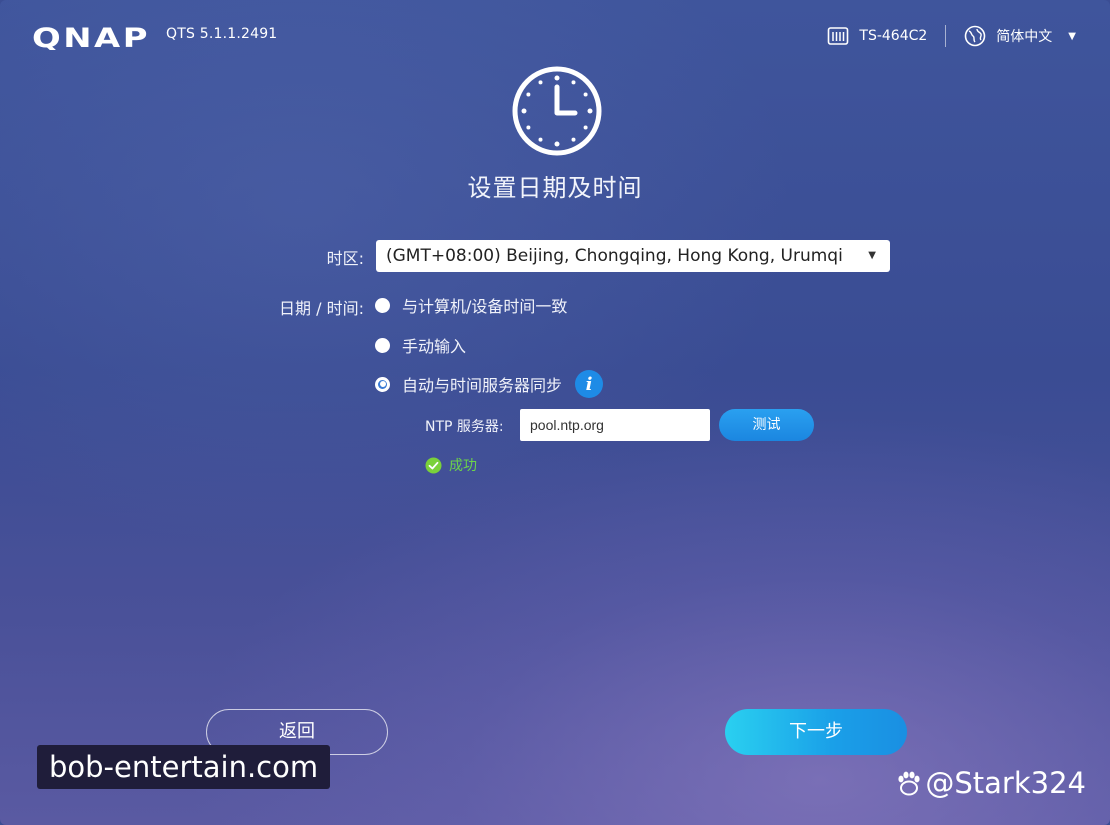  I want to click on datetime-label: 日期 / 时间:, so click(321, 308).